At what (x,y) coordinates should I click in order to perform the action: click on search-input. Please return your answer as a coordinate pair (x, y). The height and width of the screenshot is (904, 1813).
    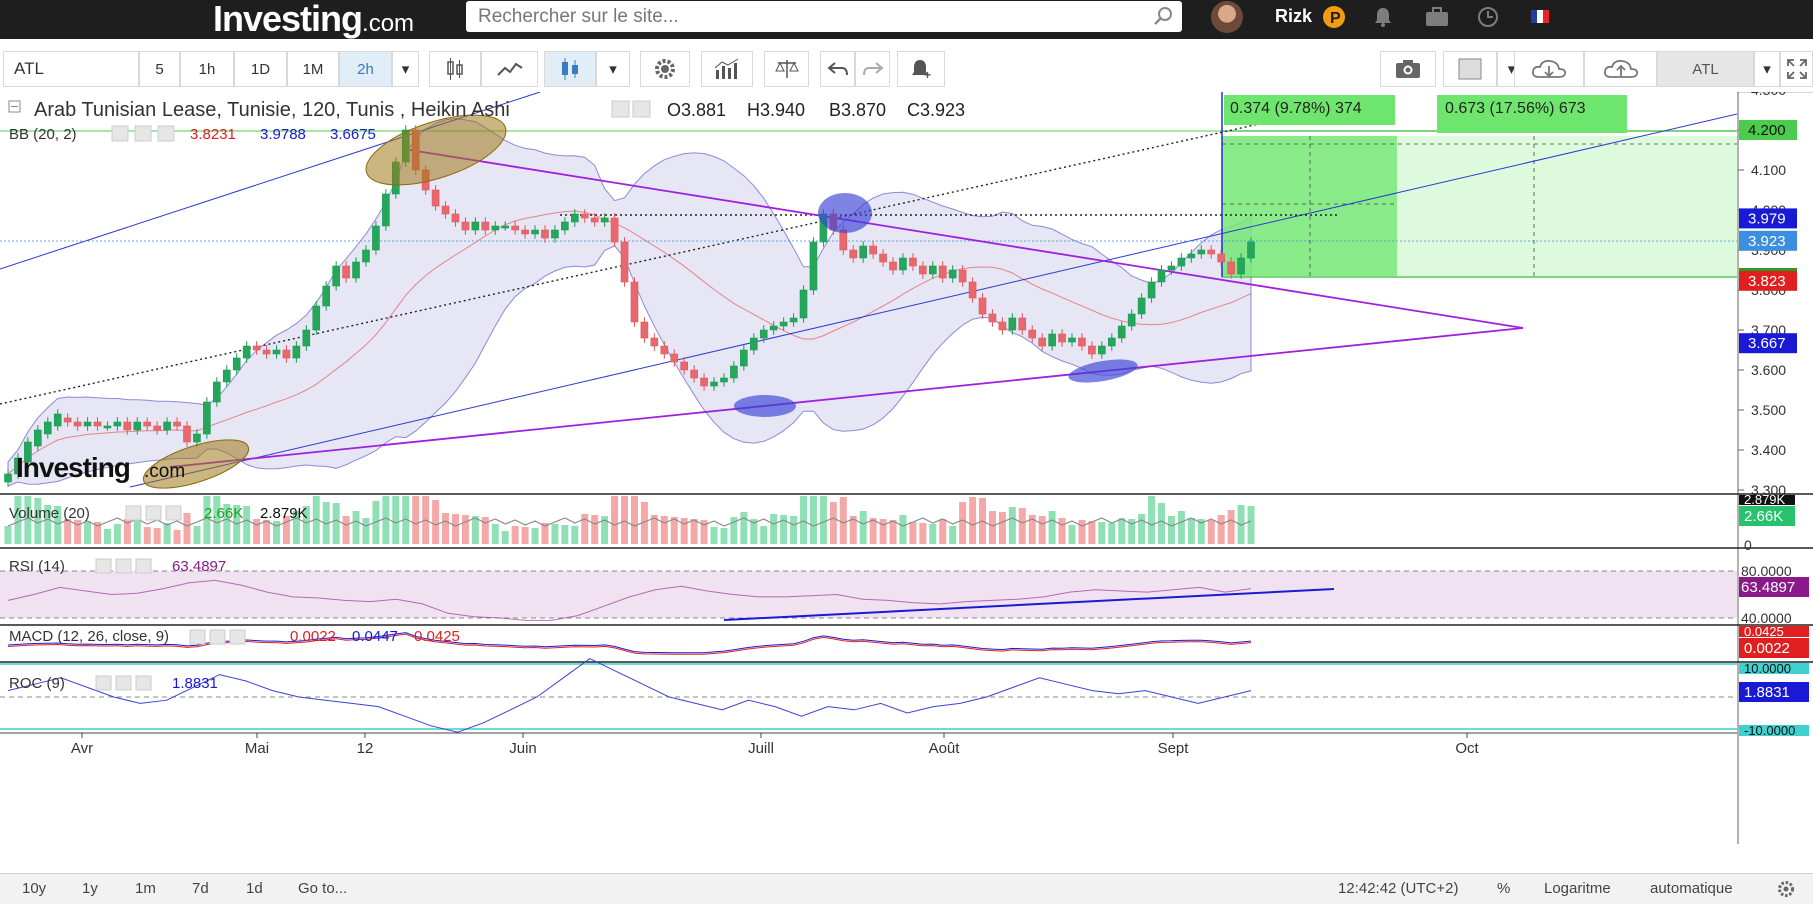
    Looking at the image, I should click on (803, 16).